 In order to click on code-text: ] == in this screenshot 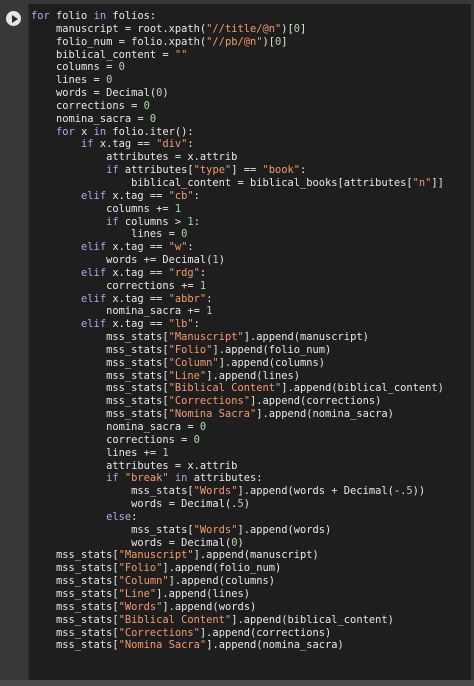, I will do `click(247, 170)`.